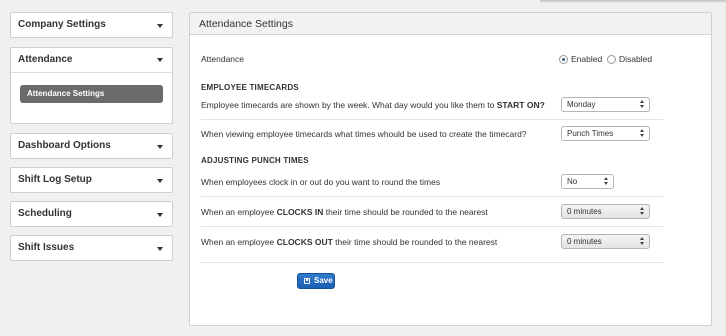 Image resolution: width=726 pixels, height=336 pixels. What do you see at coordinates (91, 248) in the screenshot?
I see `sidebar-item-shift-issues: Shift Issues` at bounding box center [91, 248].